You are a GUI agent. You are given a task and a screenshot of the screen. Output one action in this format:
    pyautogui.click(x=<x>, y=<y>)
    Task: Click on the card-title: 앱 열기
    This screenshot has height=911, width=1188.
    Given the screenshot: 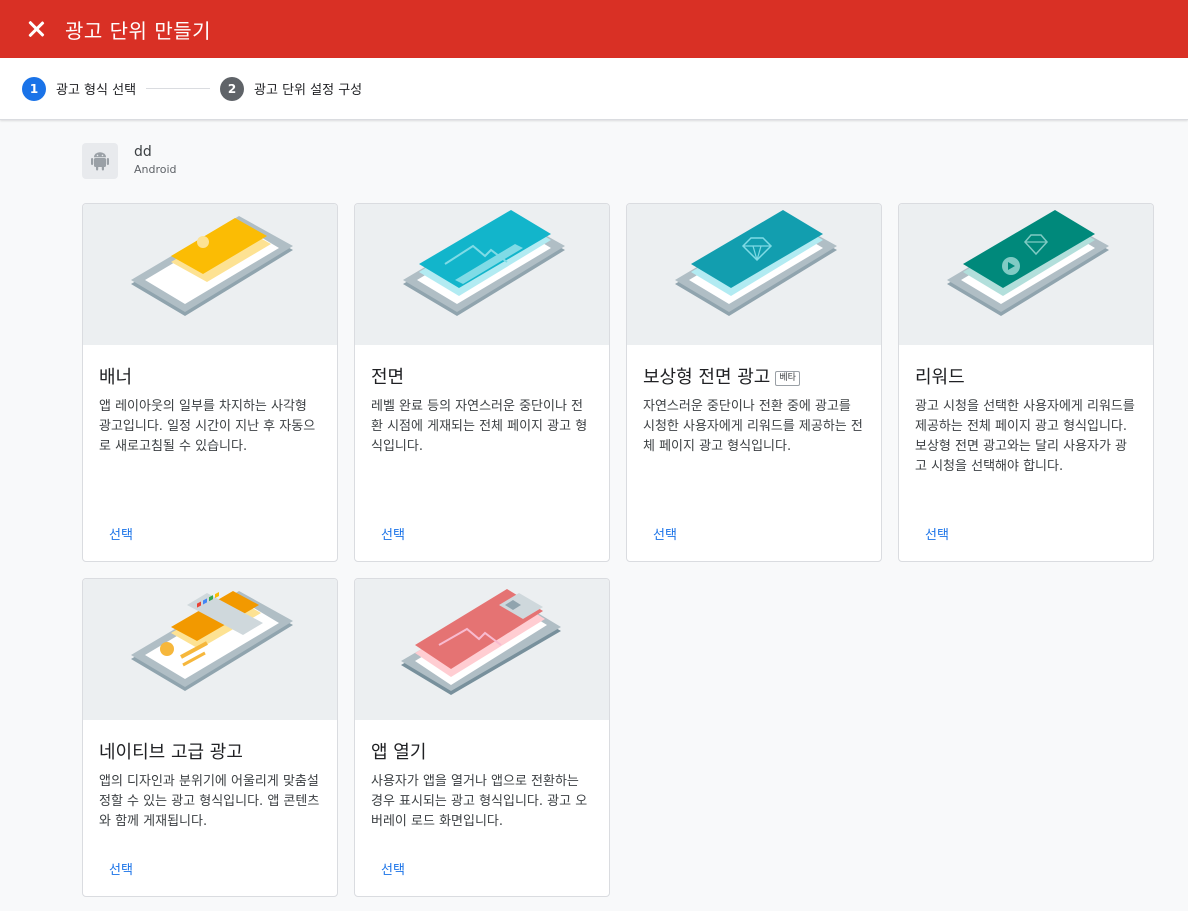 What is the action you would take?
    pyautogui.click(x=399, y=752)
    